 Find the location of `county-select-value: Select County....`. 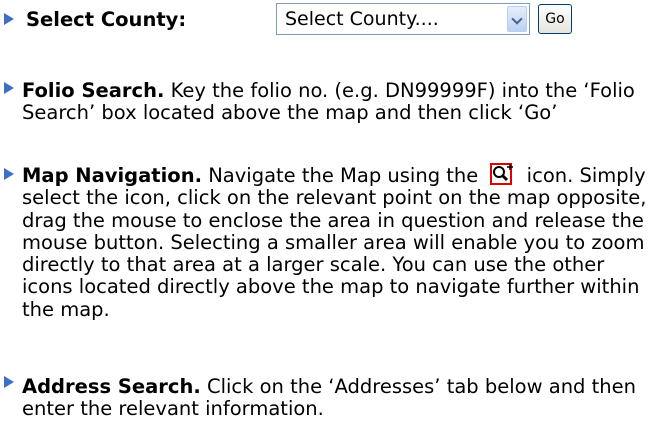

county-select-value: Select County.... is located at coordinates (362, 19).